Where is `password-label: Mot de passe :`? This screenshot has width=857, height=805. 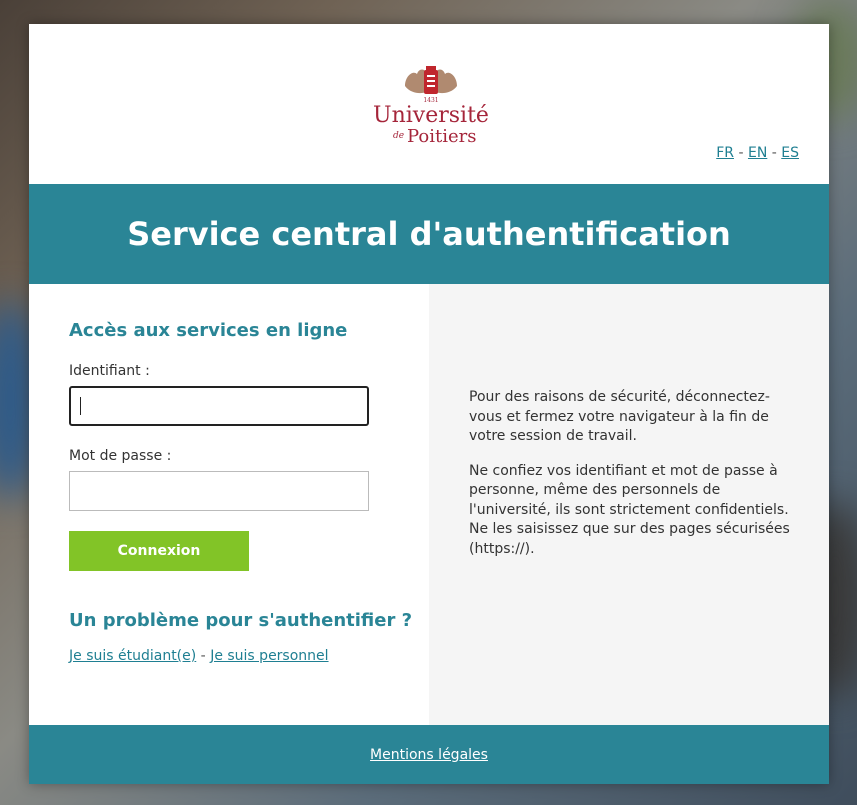 password-label: Mot de passe : is located at coordinates (120, 456).